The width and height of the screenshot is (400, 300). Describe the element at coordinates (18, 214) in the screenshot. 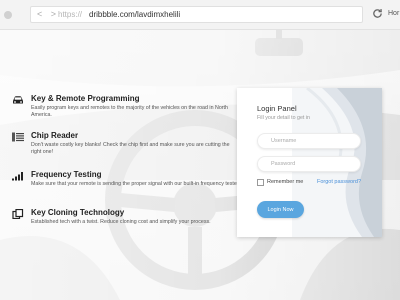

I see `copy-icon` at that location.